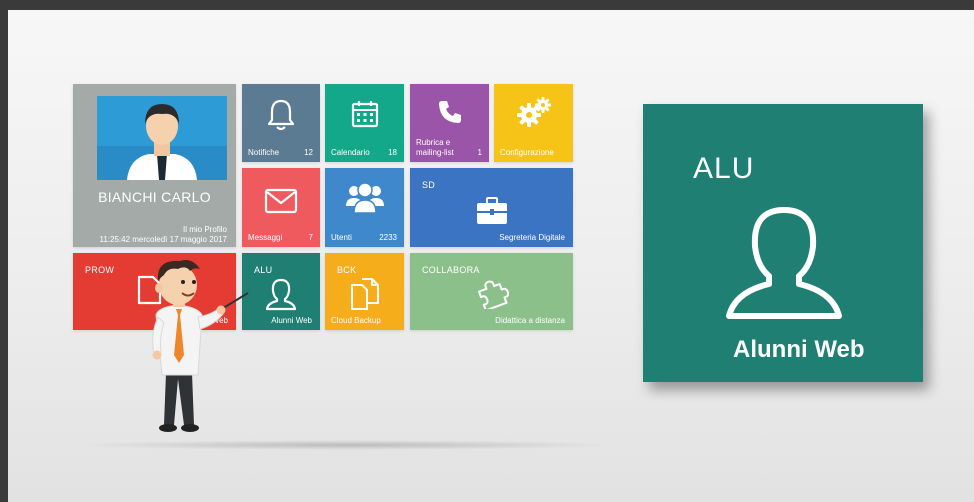 This screenshot has height=502, width=974. I want to click on phone-icon, so click(449, 112).